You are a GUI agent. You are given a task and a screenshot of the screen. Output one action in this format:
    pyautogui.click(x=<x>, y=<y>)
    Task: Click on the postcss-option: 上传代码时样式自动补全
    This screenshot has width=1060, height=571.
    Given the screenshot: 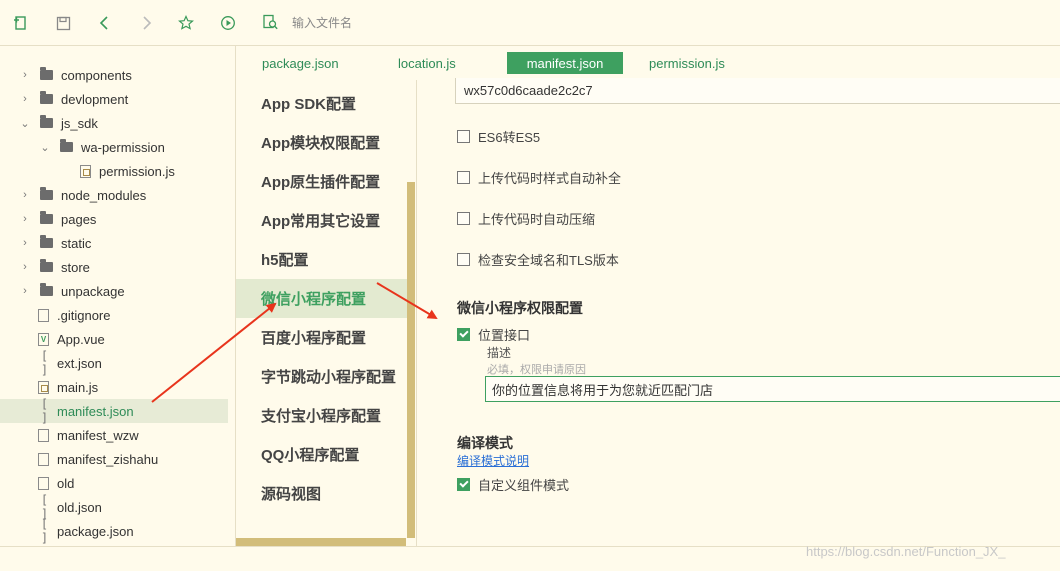 What is the action you would take?
    pyautogui.click(x=539, y=177)
    